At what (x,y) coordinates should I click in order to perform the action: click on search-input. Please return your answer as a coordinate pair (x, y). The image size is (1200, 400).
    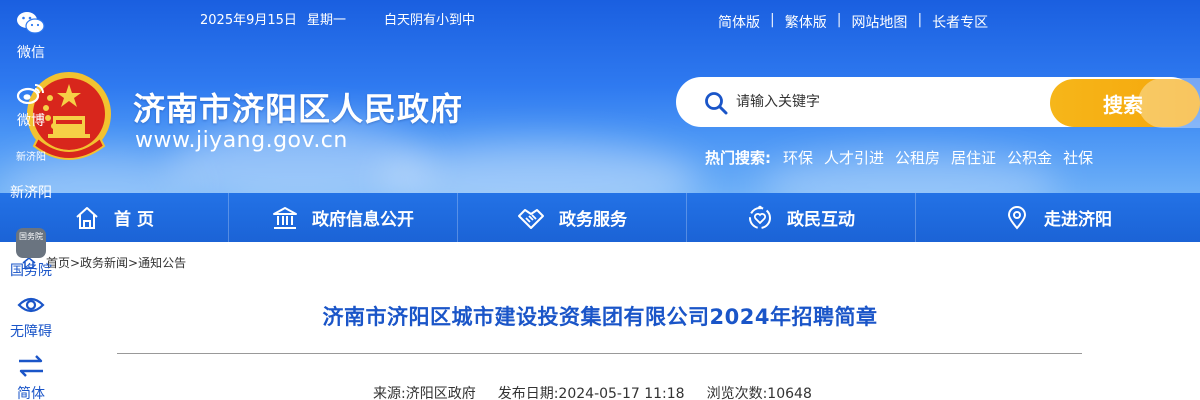
    Looking at the image, I should click on (886, 101).